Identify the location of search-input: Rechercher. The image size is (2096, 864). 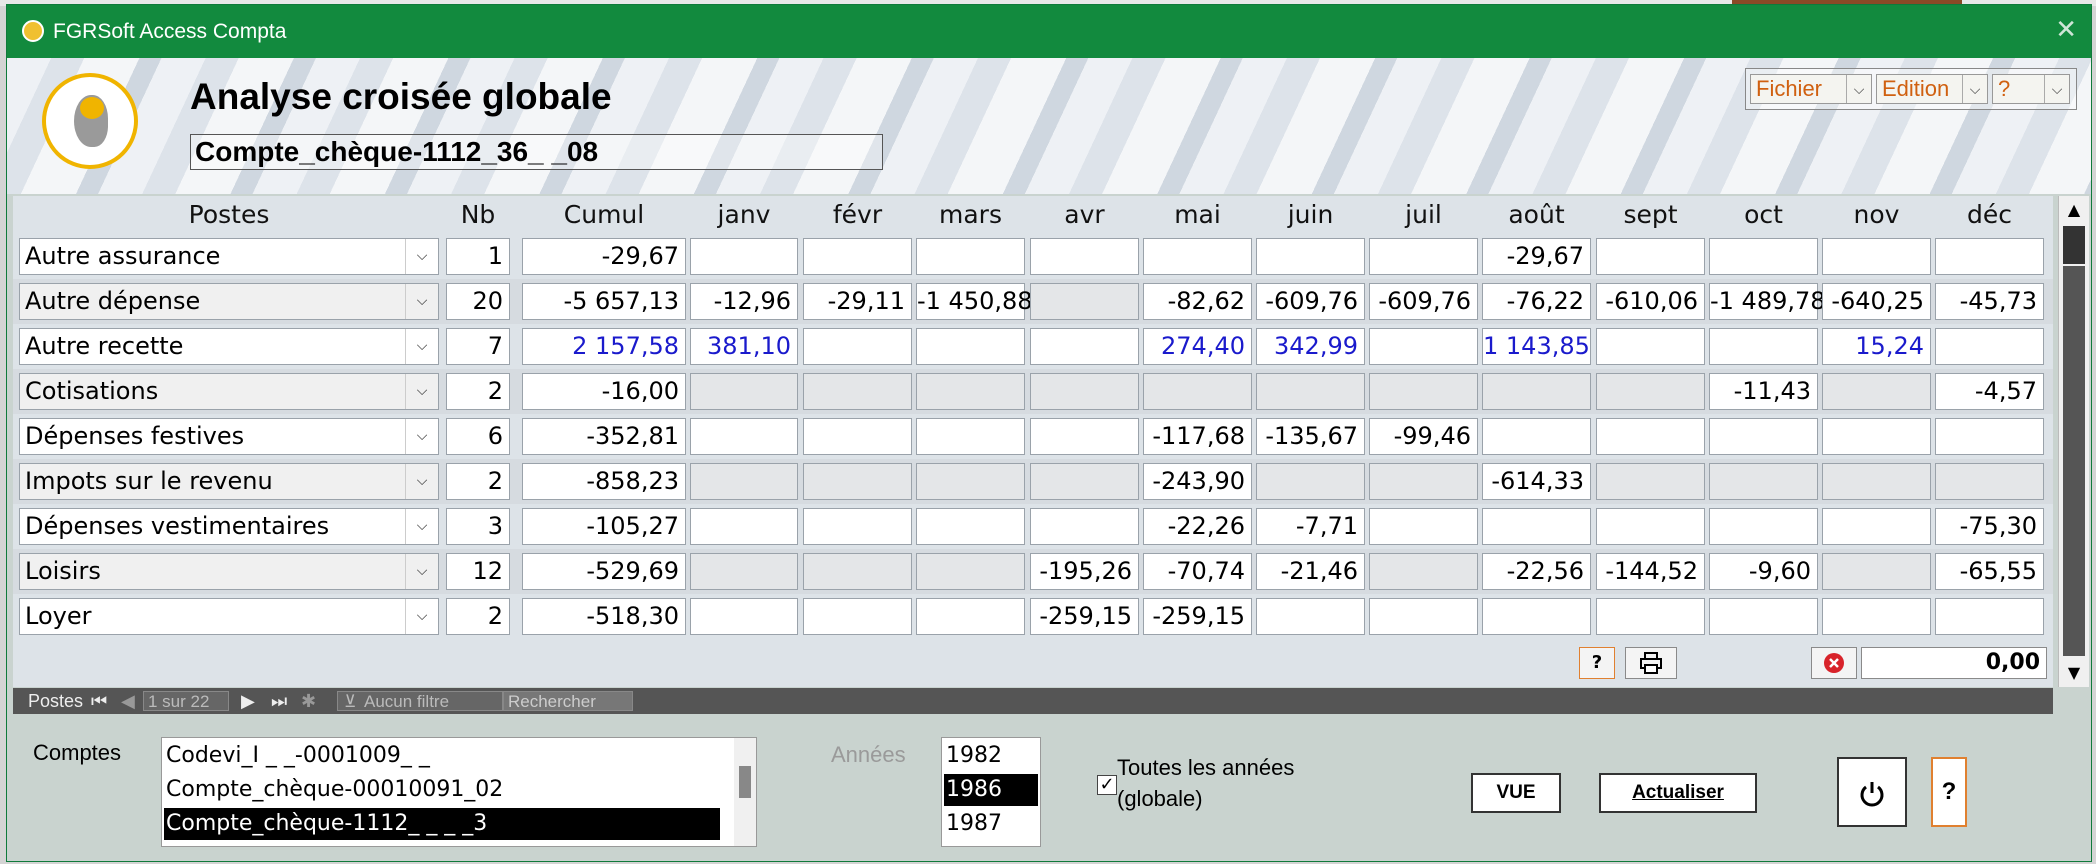
(568, 701).